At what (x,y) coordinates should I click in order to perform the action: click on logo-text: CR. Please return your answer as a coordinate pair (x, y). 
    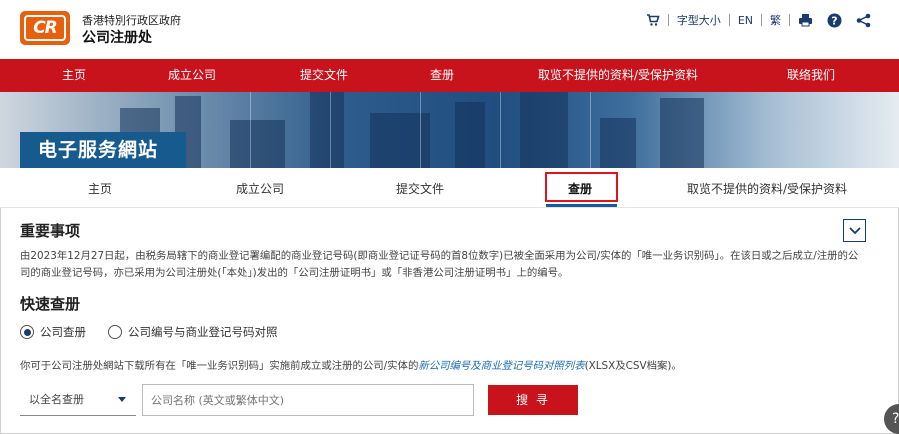
    Looking at the image, I should click on (45, 28).